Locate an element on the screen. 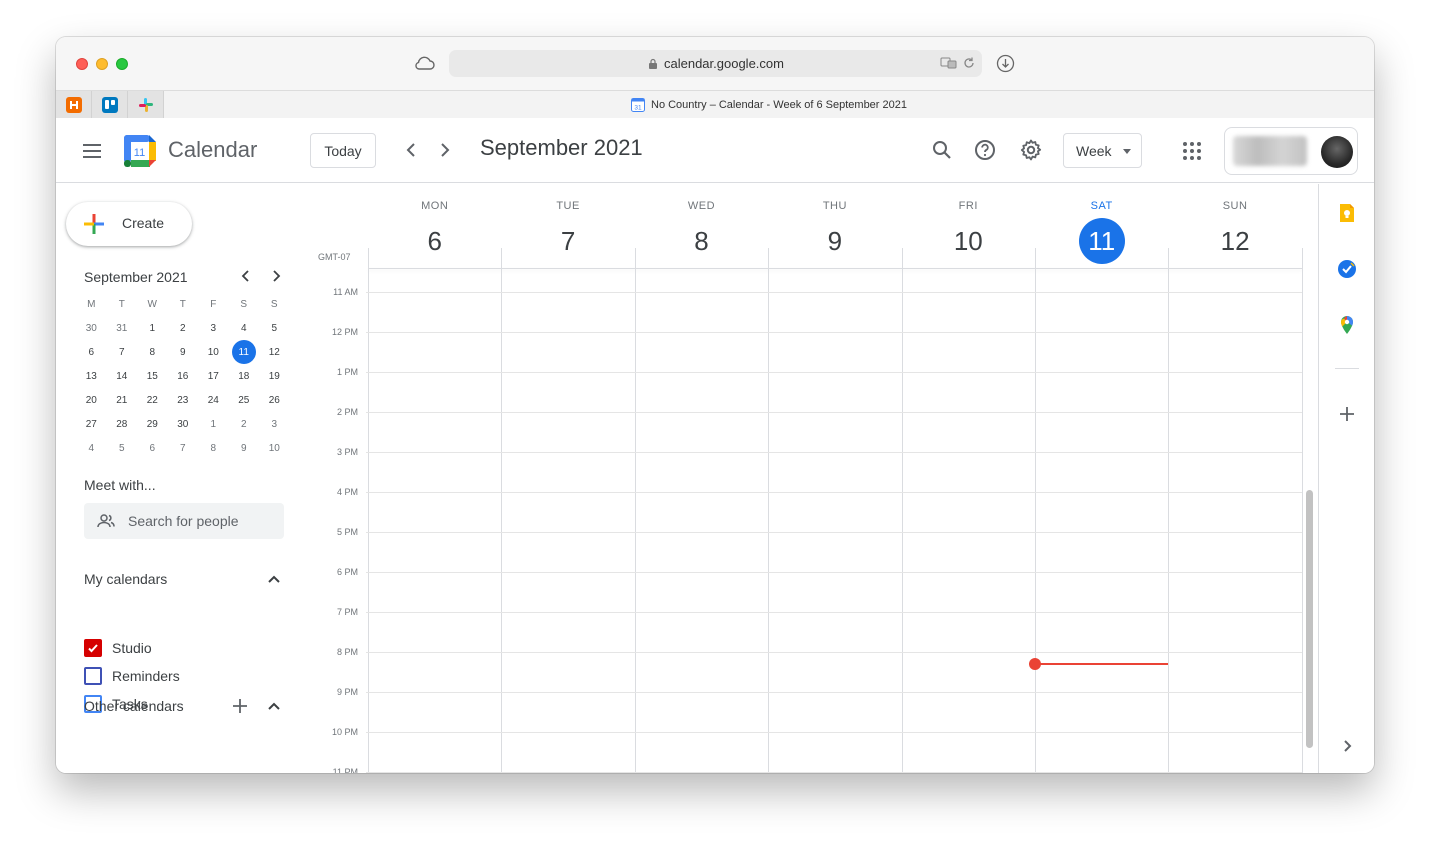 The width and height of the screenshot is (1430, 847). create-event-button: Create is located at coordinates (129, 224).